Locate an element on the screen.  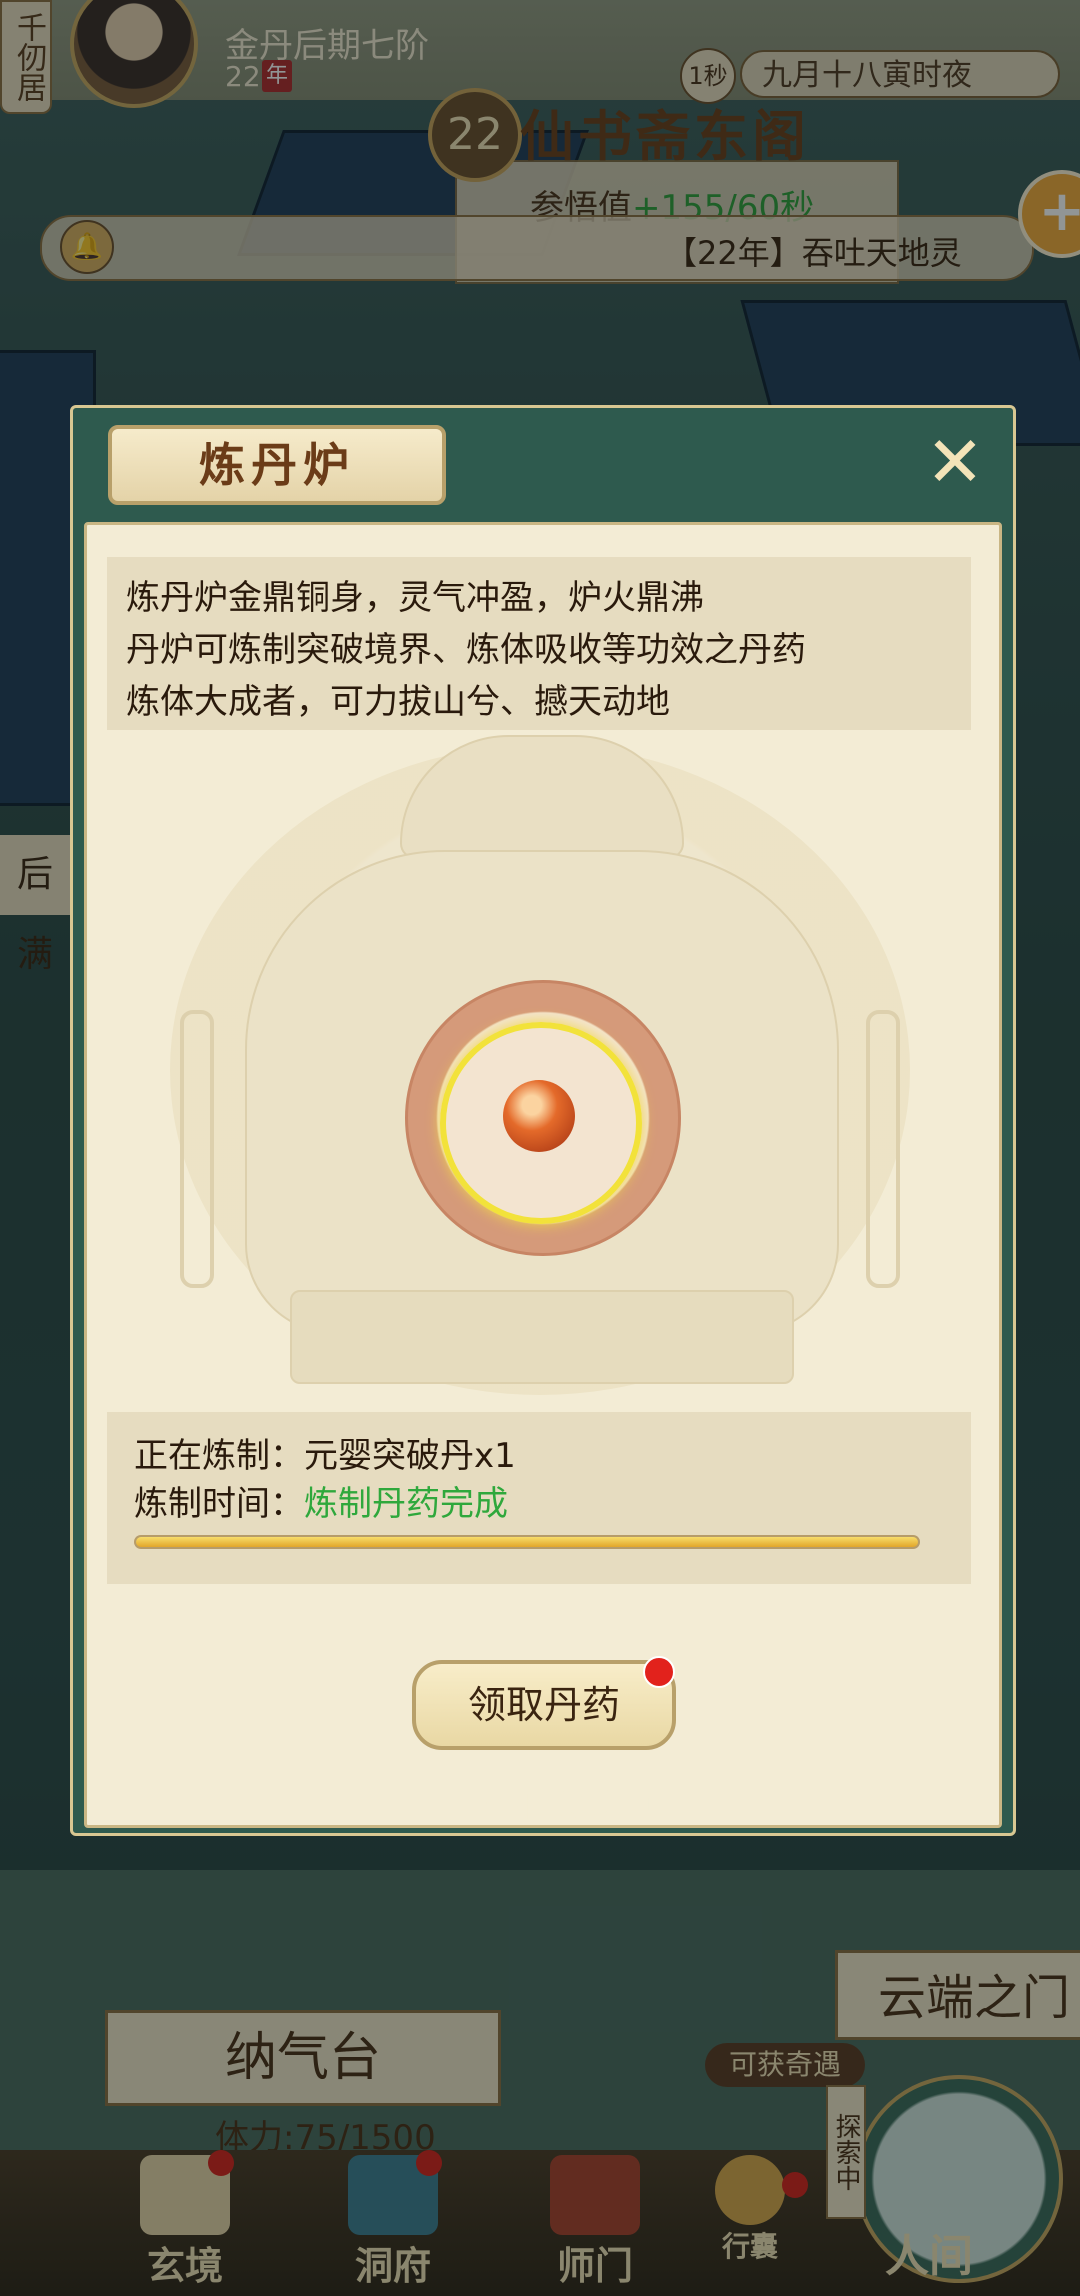
refining-time-line: 炼制时间：炼制丹药完成 is located at coordinates (321, 1500).